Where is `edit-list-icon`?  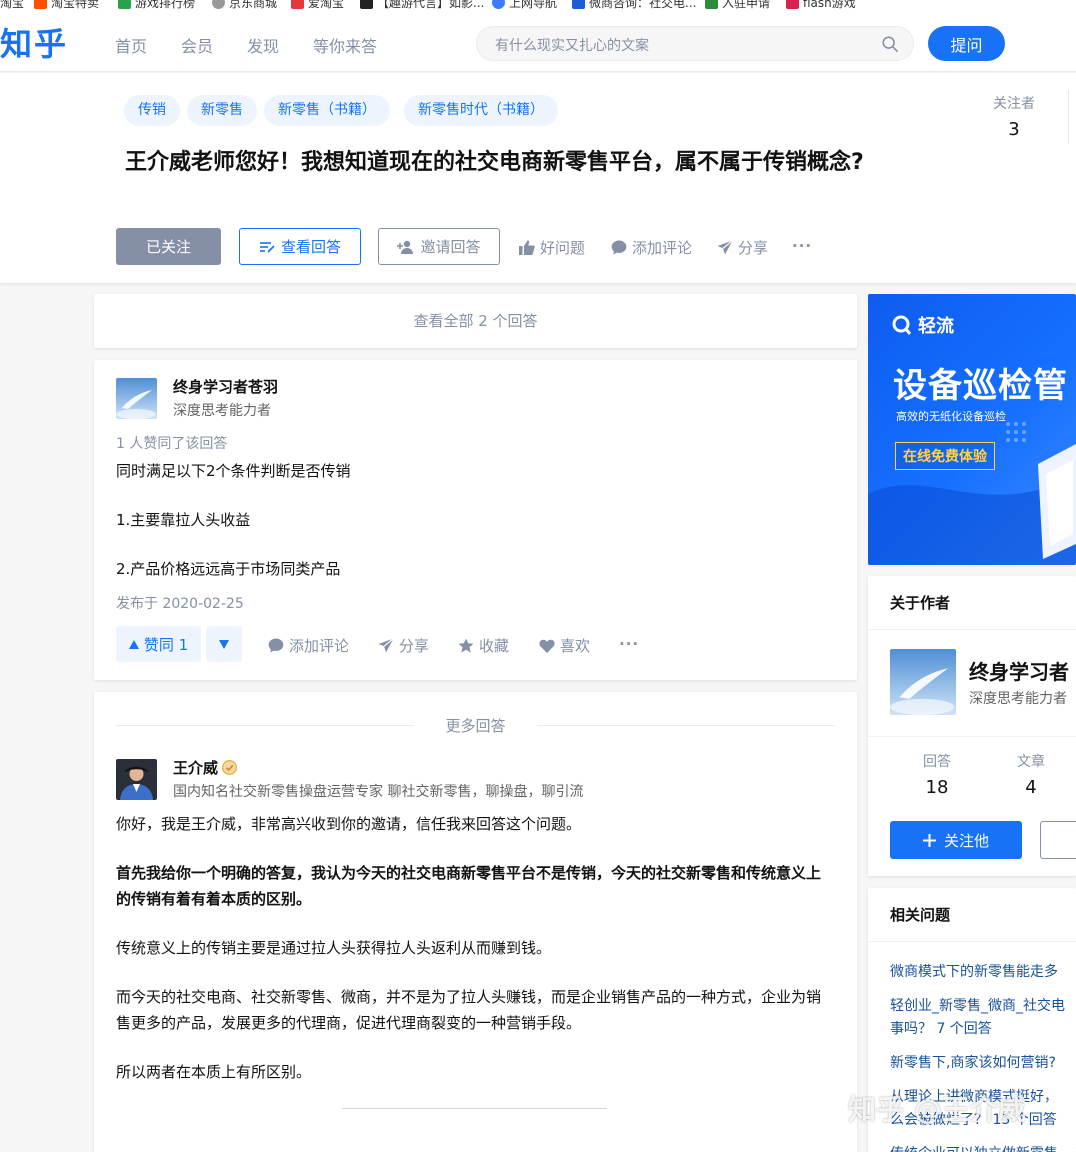 edit-list-icon is located at coordinates (267, 247).